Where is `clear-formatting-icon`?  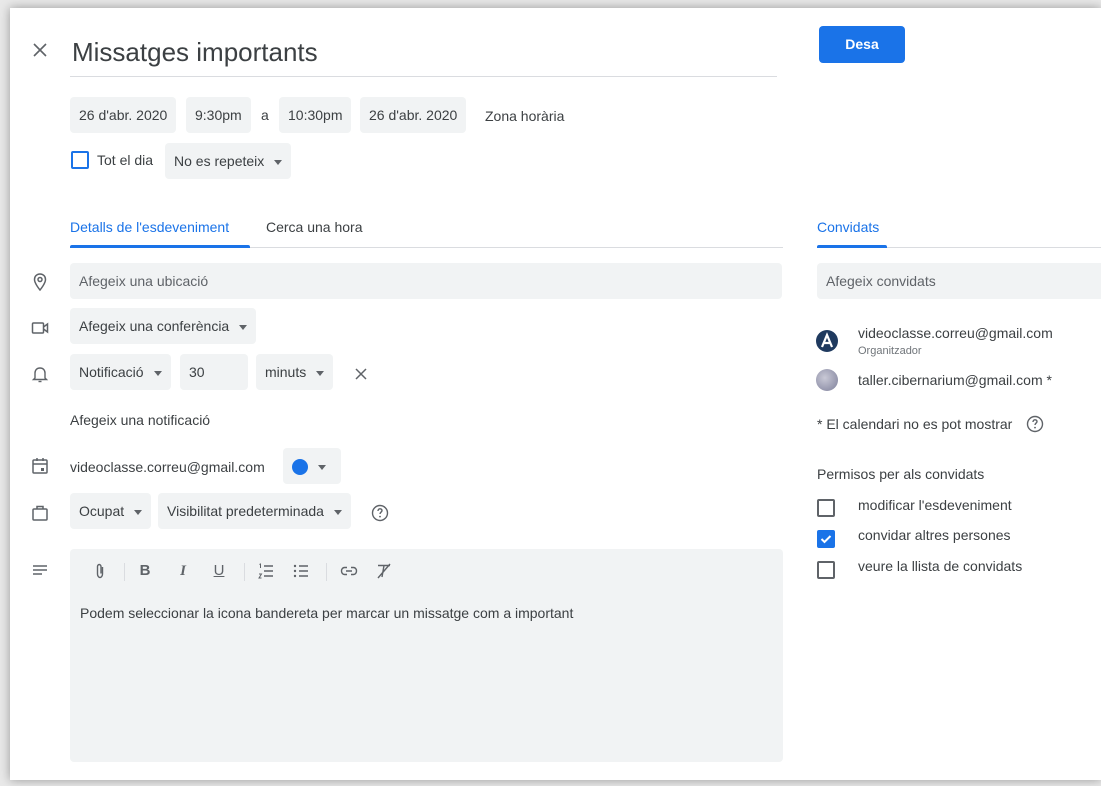
clear-formatting-icon is located at coordinates (384, 571).